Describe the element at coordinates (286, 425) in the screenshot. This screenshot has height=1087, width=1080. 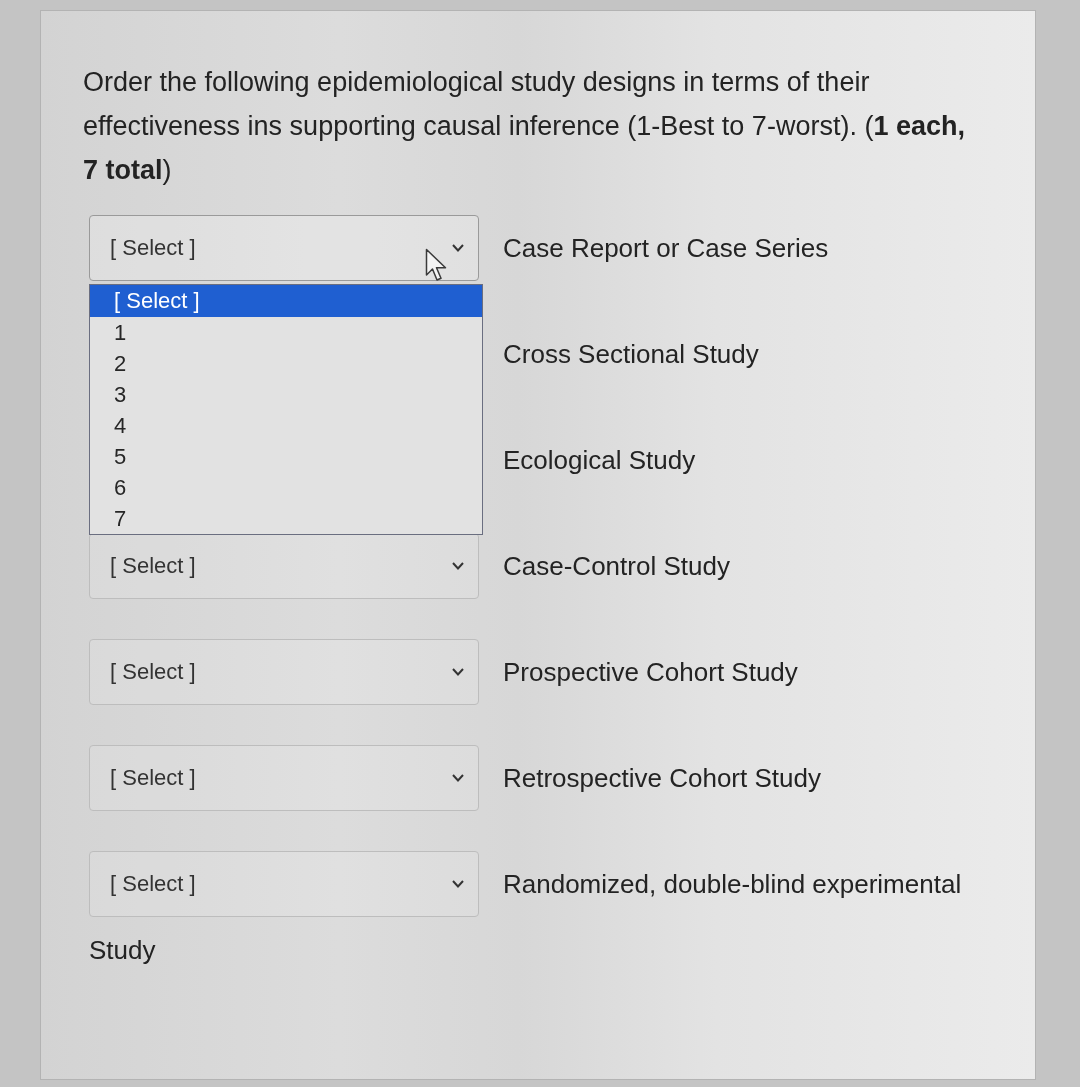
I see `dropdown-option: 4` at that location.